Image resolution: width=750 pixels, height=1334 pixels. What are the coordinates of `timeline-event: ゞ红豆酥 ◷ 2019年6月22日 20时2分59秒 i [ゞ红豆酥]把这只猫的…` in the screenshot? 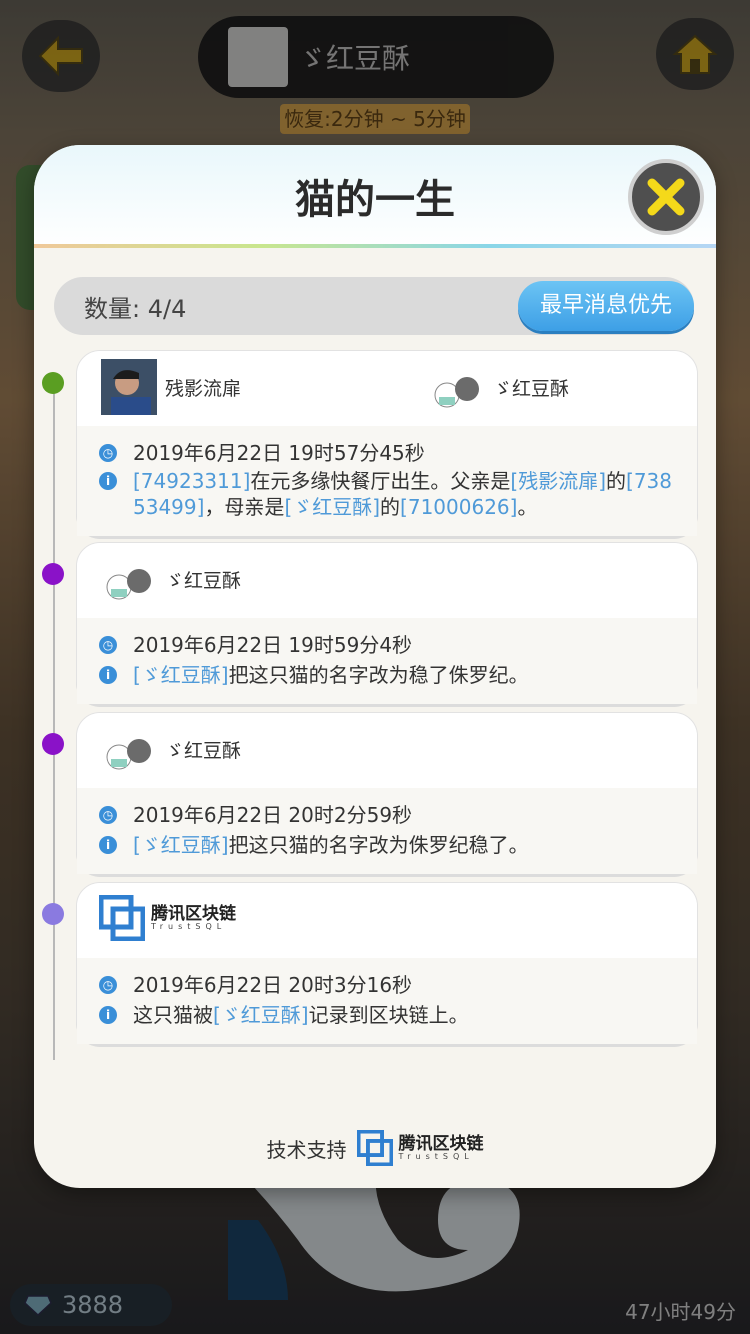 It's located at (387, 793).